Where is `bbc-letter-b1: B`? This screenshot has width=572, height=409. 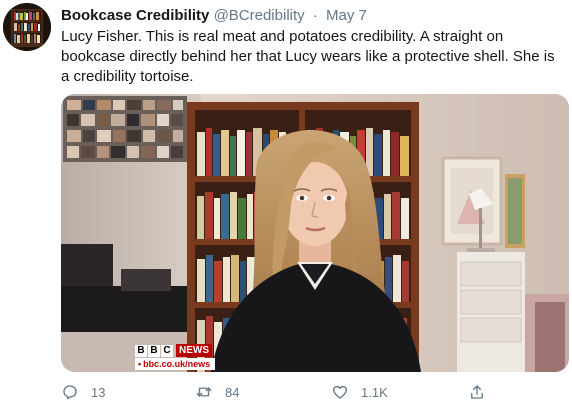 bbc-letter-b1: B is located at coordinates (141, 350).